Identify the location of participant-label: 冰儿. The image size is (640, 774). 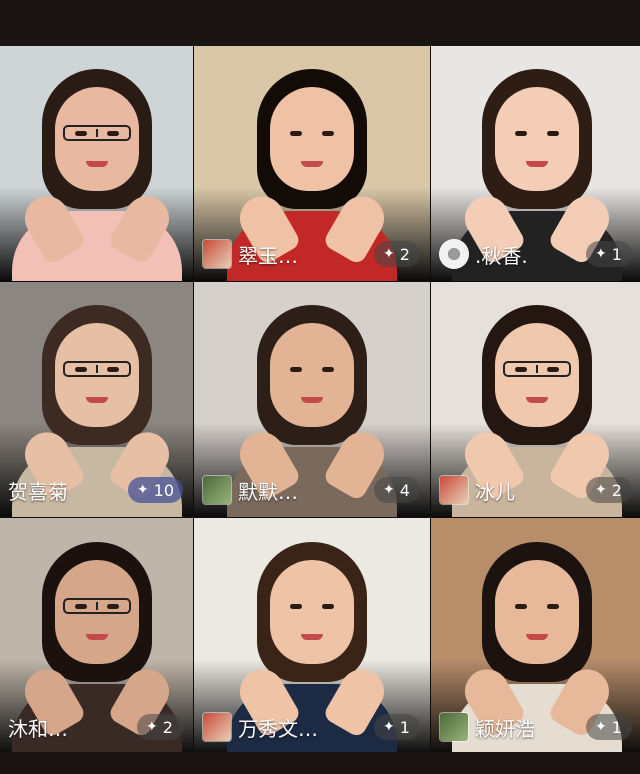
(477, 490).